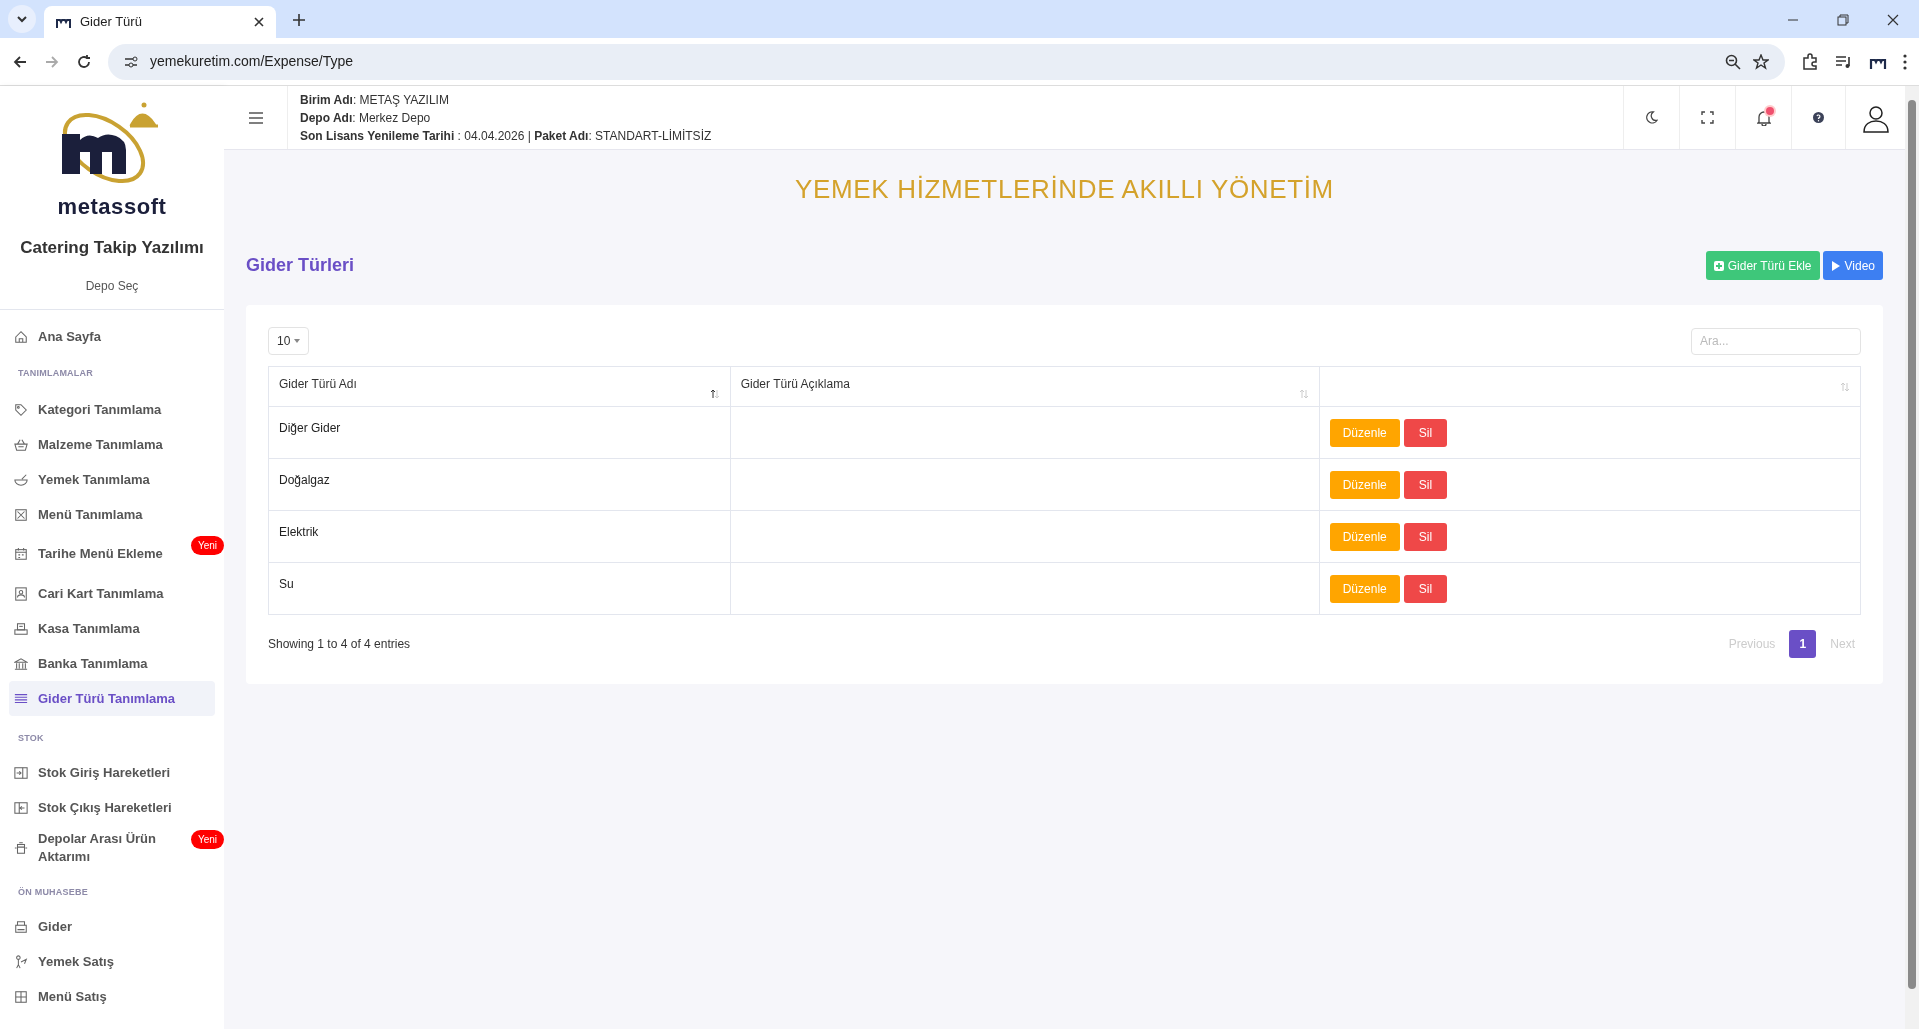 The image size is (1919, 1029). I want to click on sidebar-item: Ana Sayfa, so click(112, 337).